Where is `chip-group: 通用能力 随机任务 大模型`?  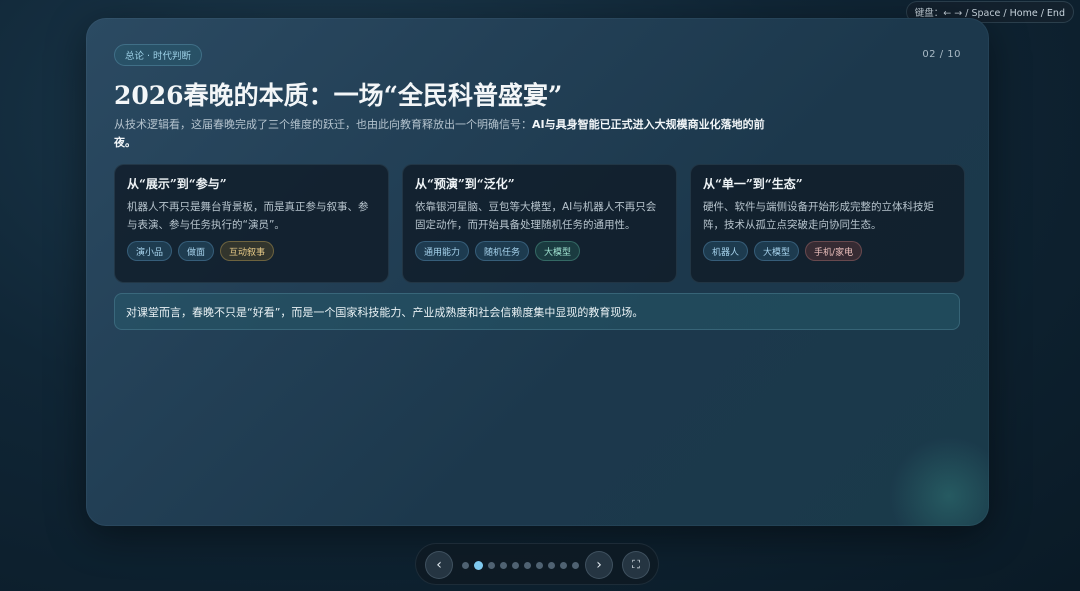 chip-group: 通用能力 随机任务 大模型 is located at coordinates (539, 251).